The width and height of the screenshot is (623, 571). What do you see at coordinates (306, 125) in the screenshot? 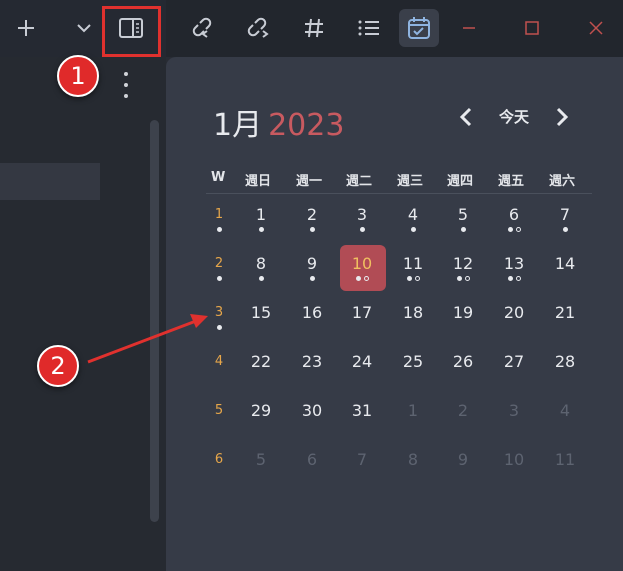
I see `year-label: 2023` at bounding box center [306, 125].